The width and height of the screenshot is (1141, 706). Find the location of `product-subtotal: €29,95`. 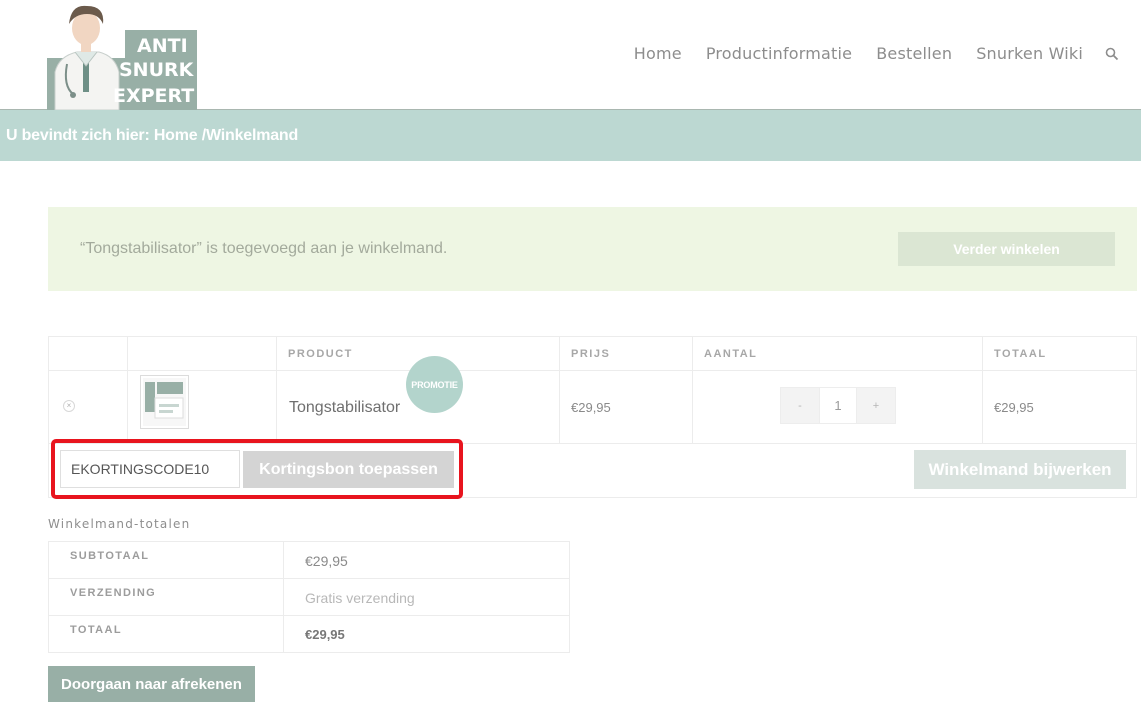

product-subtotal: €29,95 is located at coordinates (1014, 407).